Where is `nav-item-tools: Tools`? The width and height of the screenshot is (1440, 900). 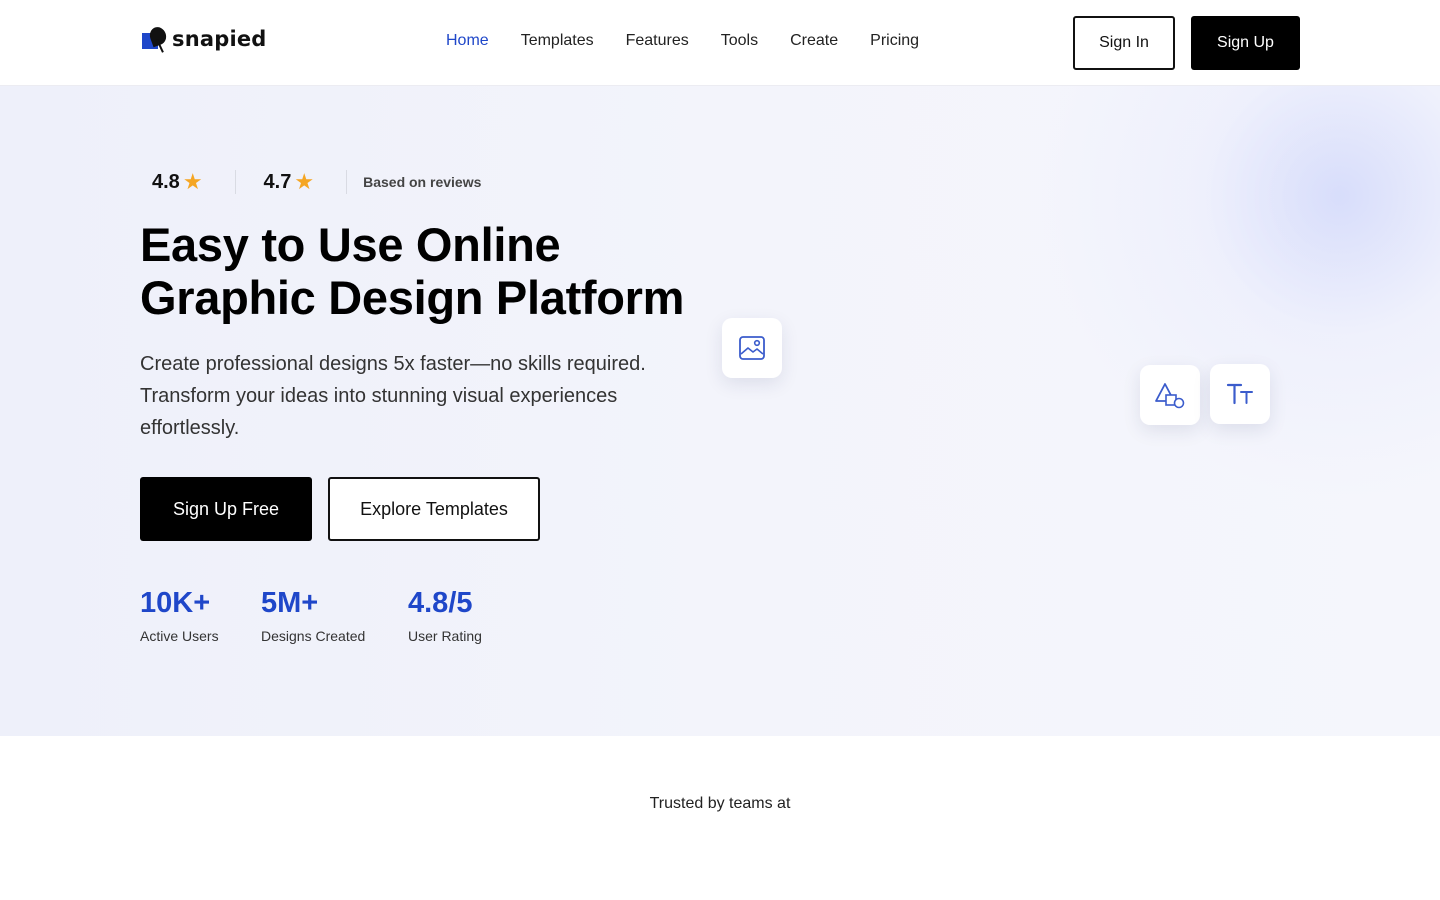
nav-item-tools: Tools is located at coordinates (739, 41).